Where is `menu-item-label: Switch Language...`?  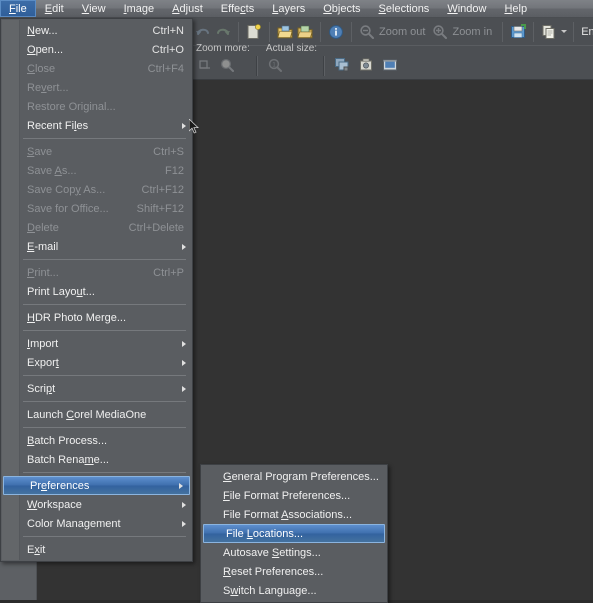
menu-item-label: Switch Language... is located at coordinates (270, 590).